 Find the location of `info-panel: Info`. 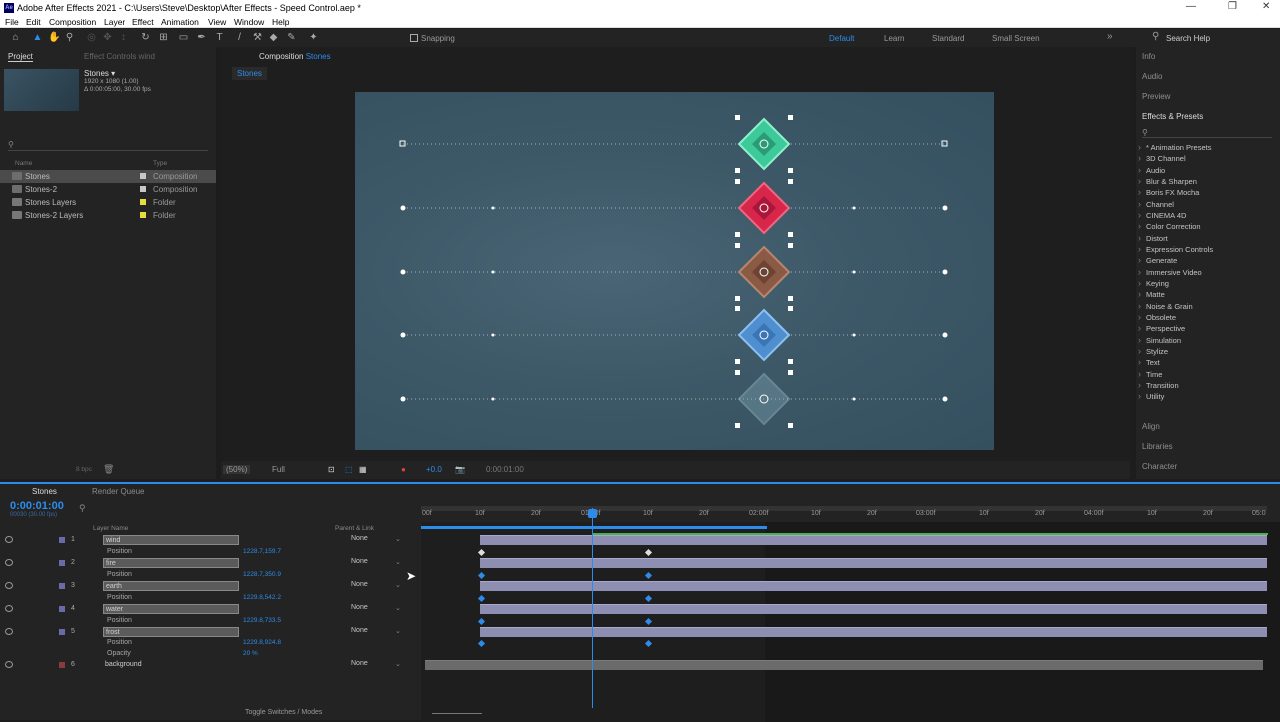

info-panel: Info is located at coordinates (1148, 56).